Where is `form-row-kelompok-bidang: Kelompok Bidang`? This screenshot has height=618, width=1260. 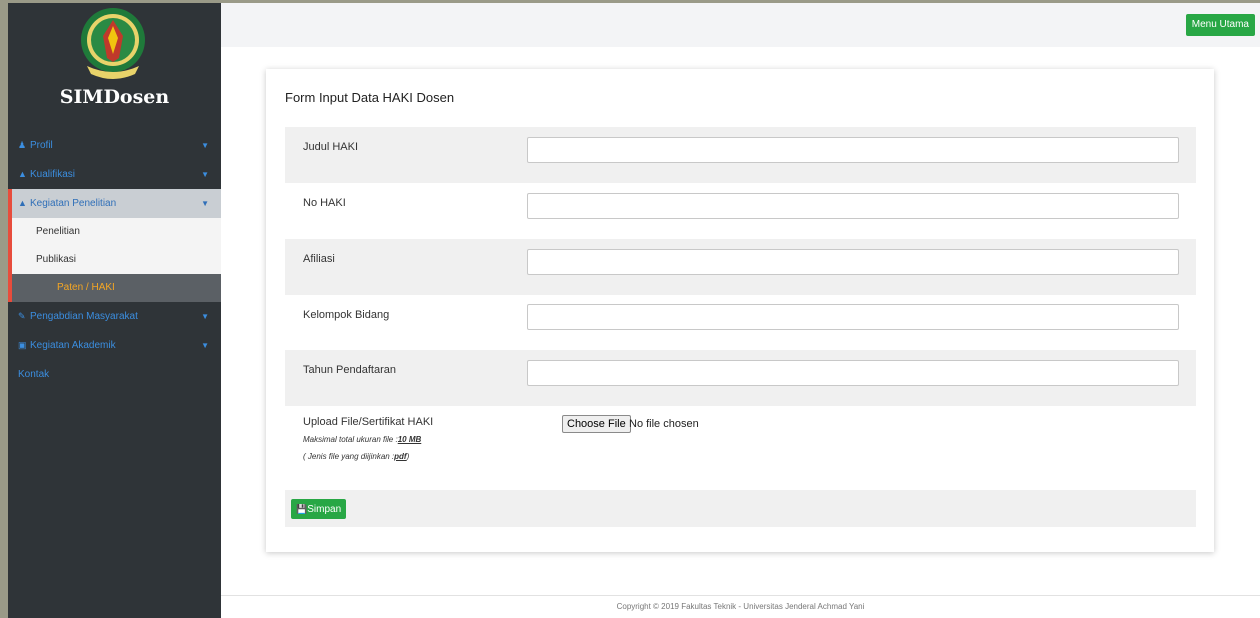
form-row-kelompok-bidang: Kelompok Bidang is located at coordinates (740, 323).